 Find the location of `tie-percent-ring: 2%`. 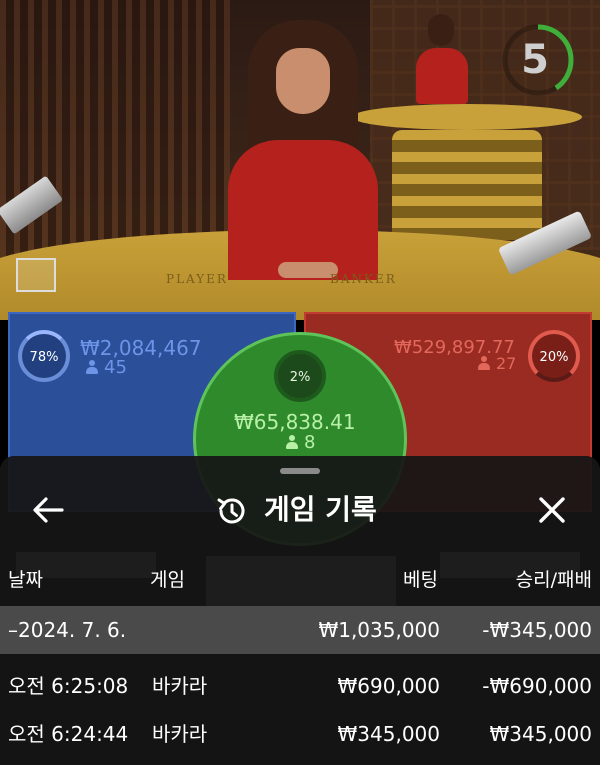

tie-percent-ring: 2% is located at coordinates (300, 376).